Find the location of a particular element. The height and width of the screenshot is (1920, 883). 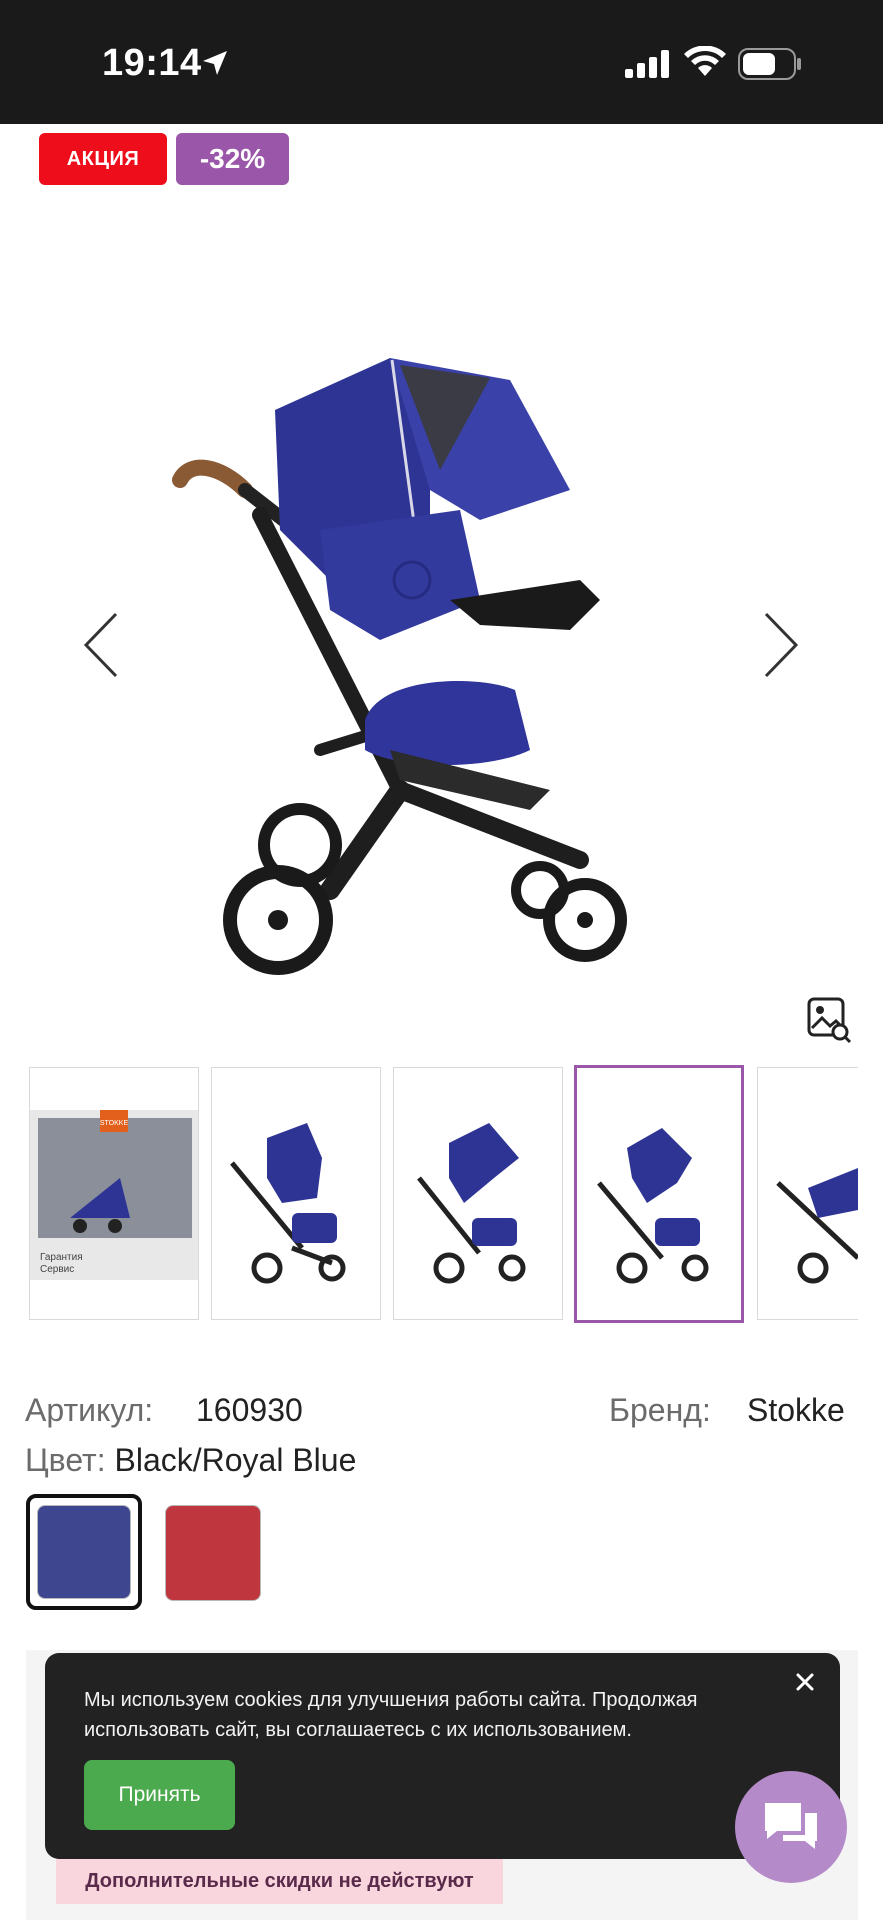

chat-icon is located at coordinates (791, 1826).